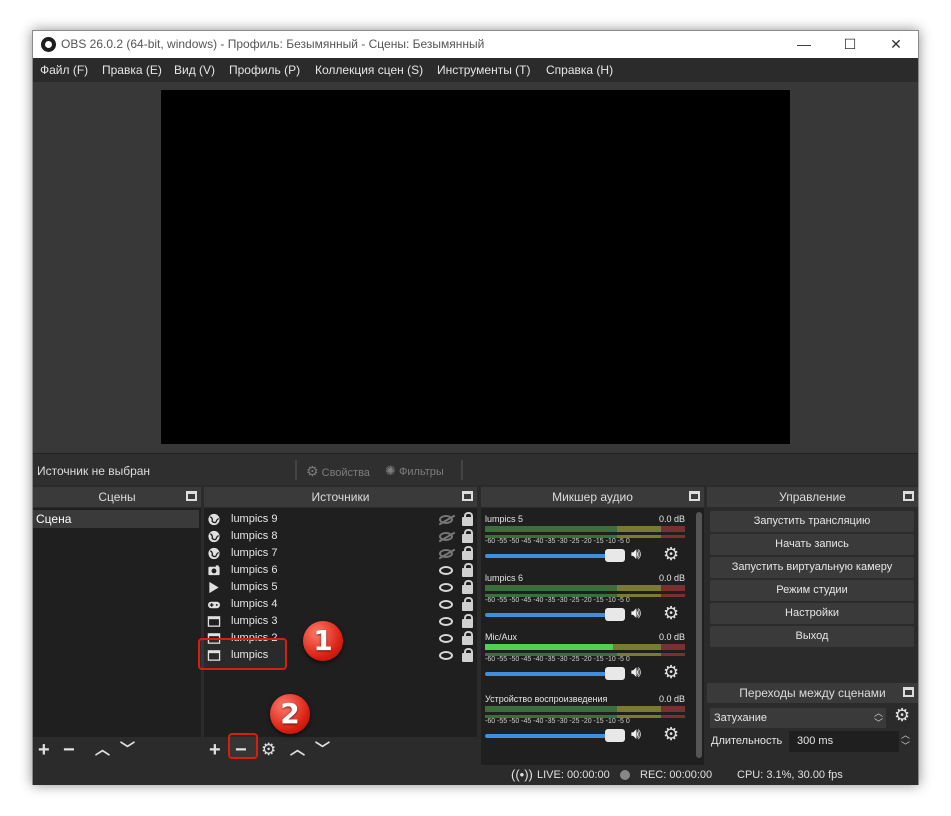 Image resolution: width=951 pixels, height=816 pixels. What do you see at coordinates (905, 741) in the screenshot?
I see `spinner-arrows-icon: ︿ ﹀` at bounding box center [905, 741].